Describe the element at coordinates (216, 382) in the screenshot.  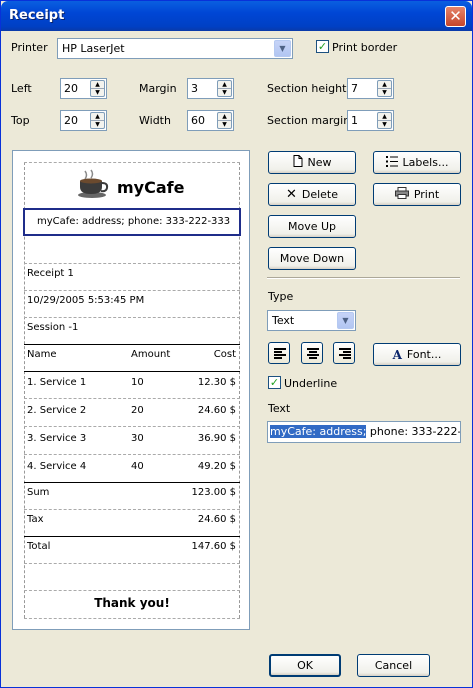
I see `table-row-cost: 12.30 $` at that location.